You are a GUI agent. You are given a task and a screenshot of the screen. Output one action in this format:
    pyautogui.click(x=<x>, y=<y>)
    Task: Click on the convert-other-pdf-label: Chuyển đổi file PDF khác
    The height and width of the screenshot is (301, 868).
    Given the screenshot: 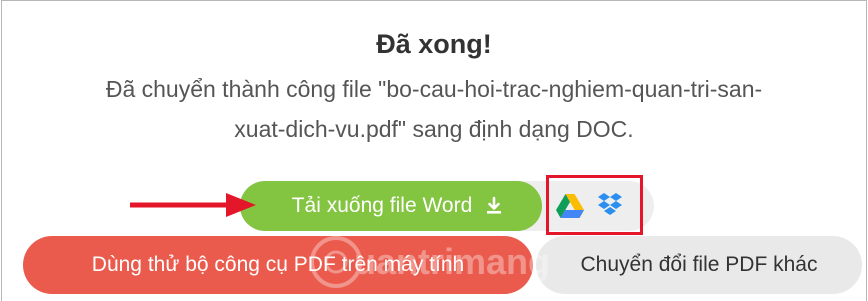 What is the action you would take?
    pyautogui.click(x=699, y=264)
    